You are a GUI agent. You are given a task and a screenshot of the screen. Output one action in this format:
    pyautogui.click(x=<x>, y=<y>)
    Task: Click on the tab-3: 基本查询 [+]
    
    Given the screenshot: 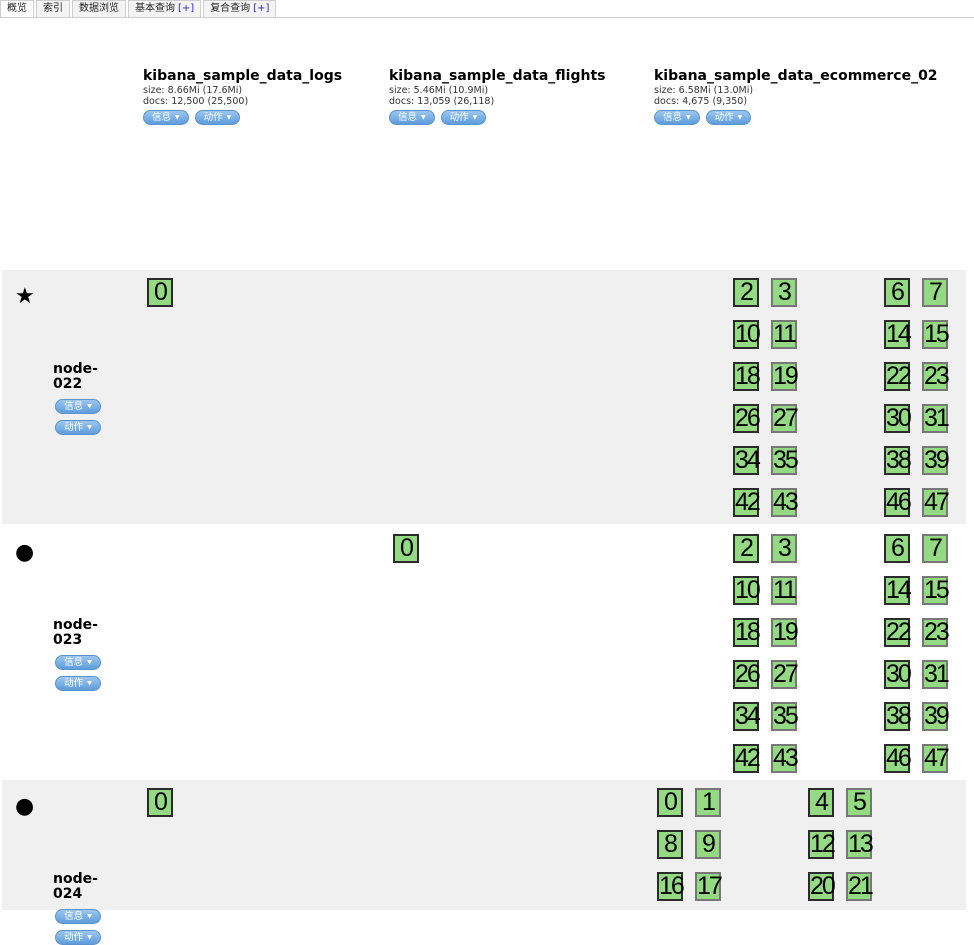 What is the action you would take?
    pyautogui.click(x=165, y=8)
    